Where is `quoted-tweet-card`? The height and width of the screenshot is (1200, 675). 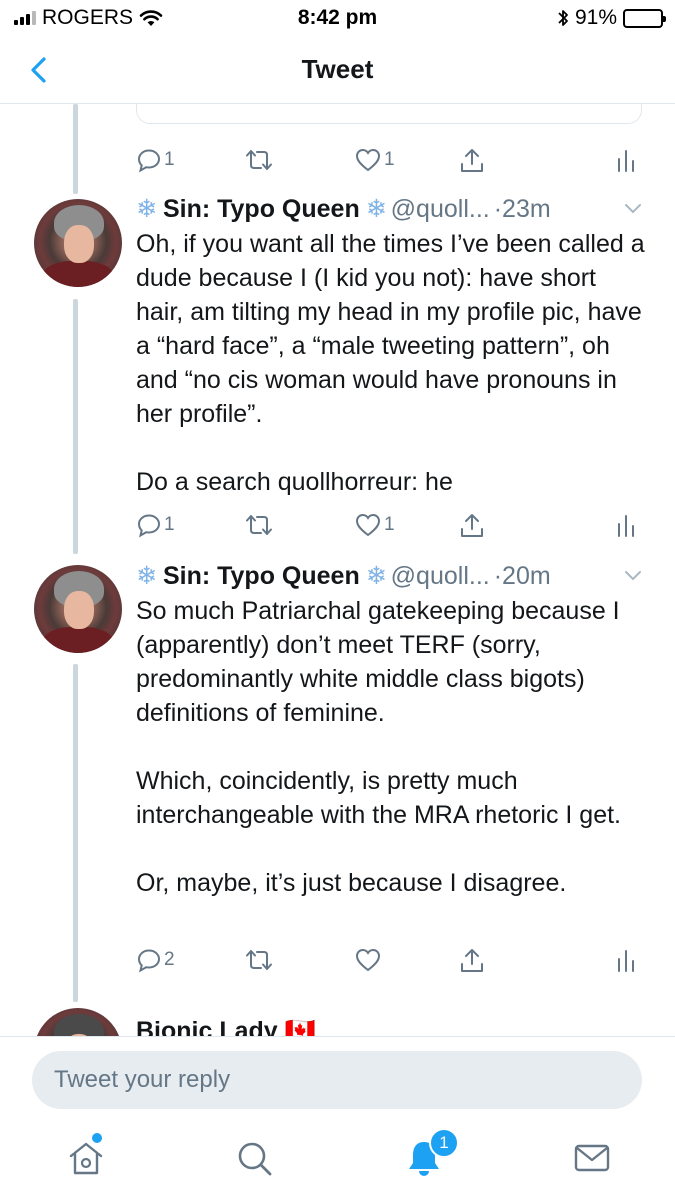 quoted-tweet-card is located at coordinates (389, 114).